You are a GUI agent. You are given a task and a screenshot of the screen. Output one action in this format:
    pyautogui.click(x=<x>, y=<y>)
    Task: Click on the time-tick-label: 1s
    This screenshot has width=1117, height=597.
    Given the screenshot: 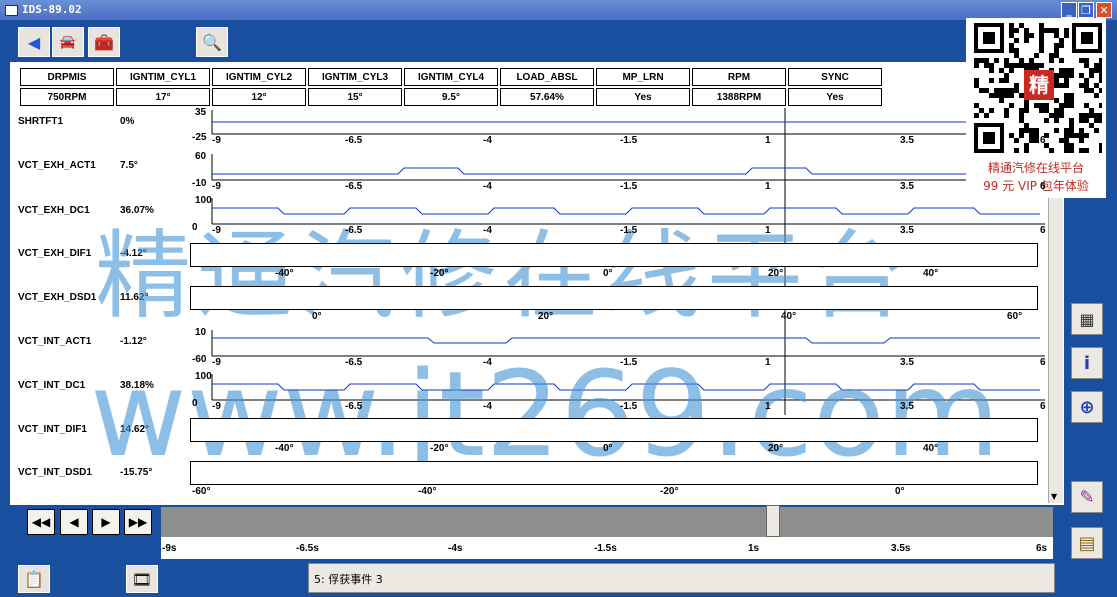 What is the action you would take?
    pyautogui.click(x=754, y=548)
    